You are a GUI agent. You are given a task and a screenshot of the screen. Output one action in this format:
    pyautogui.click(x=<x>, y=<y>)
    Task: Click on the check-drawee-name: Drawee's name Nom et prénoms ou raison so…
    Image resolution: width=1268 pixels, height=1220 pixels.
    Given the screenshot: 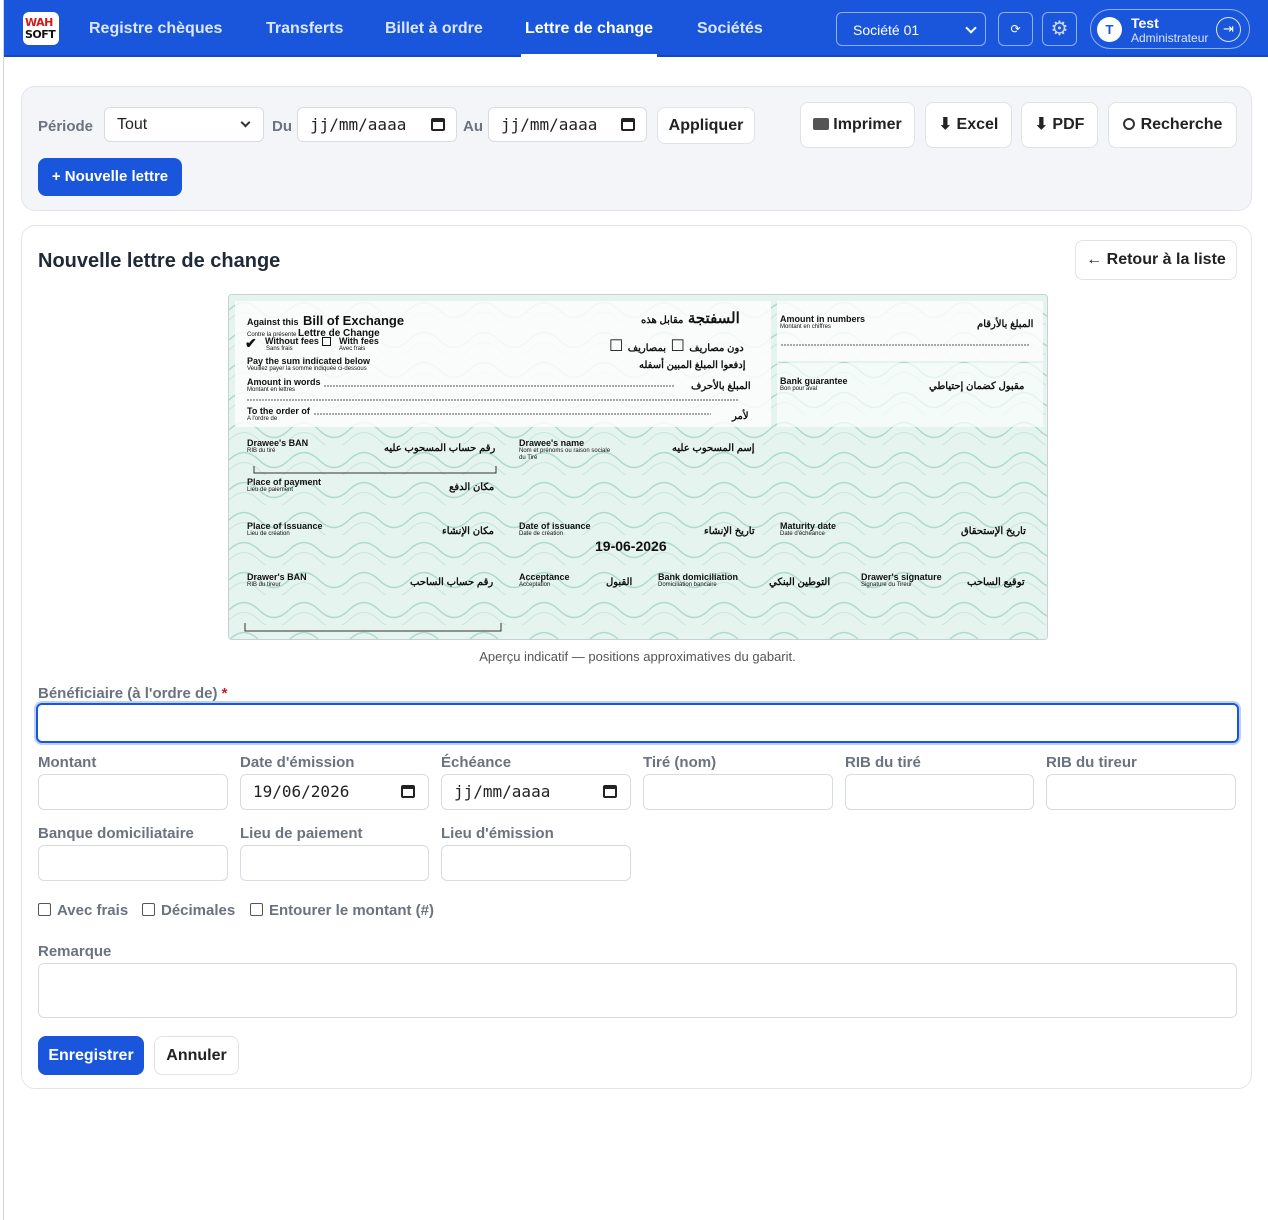 What is the action you would take?
    pyautogui.click(x=565, y=450)
    